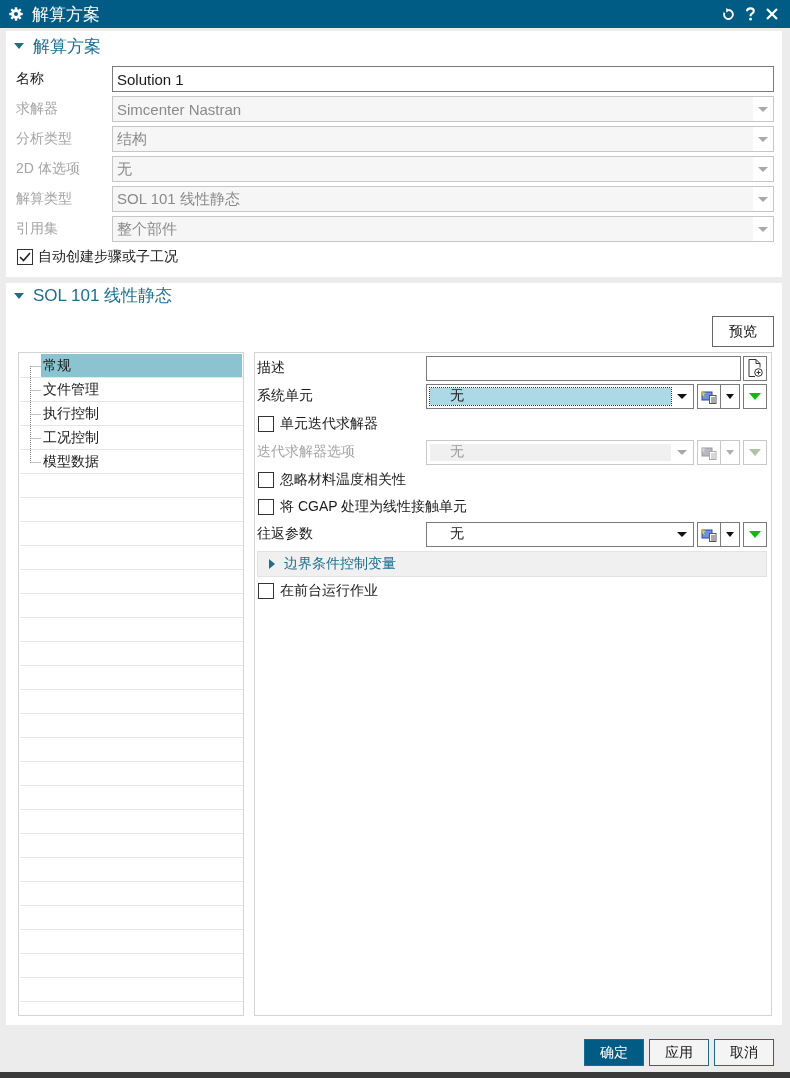 The width and height of the screenshot is (790, 1078). What do you see at coordinates (66, 14) in the screenshot?
I see `window-title: 解算方案` at bounding box center [66, 14].